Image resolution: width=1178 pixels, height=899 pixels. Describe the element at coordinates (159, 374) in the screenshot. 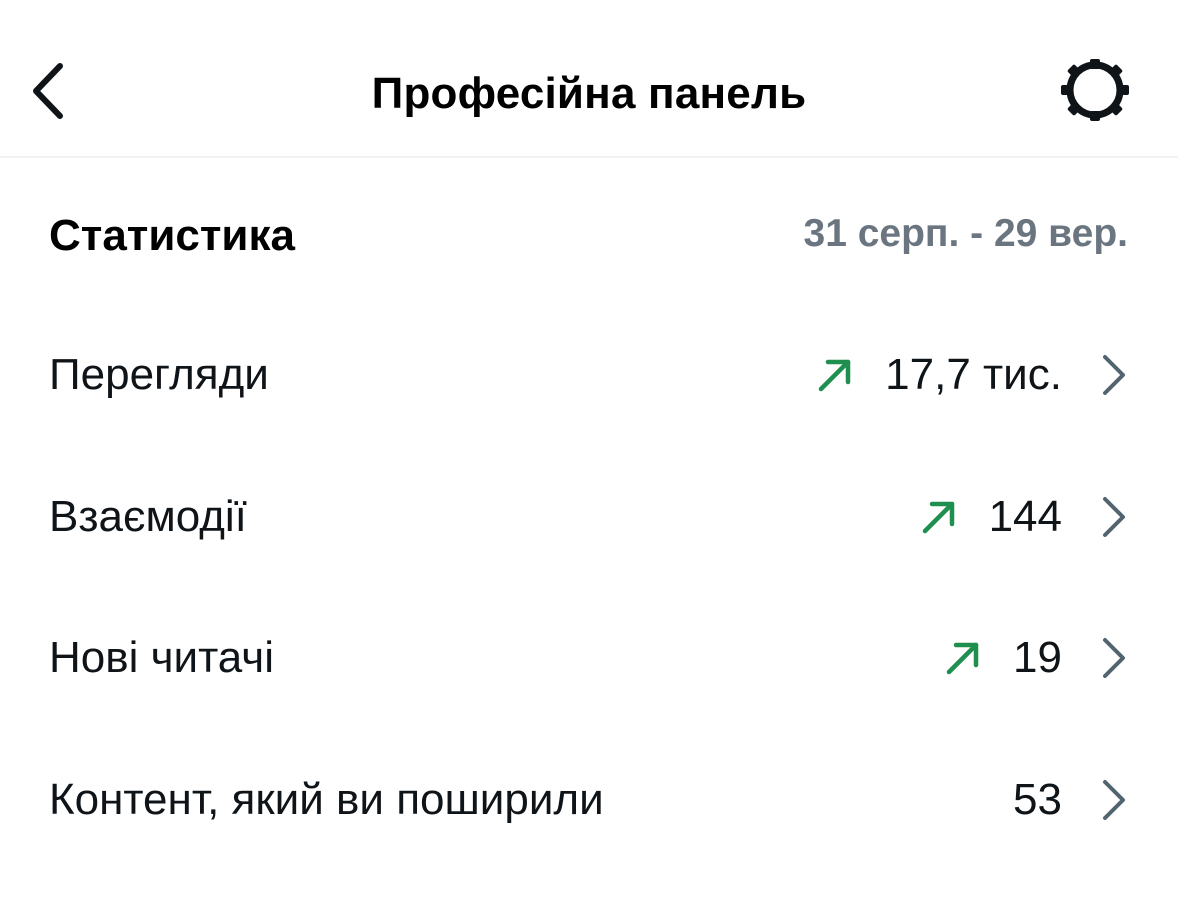

I see `stat-label: Перегляди` at that location.